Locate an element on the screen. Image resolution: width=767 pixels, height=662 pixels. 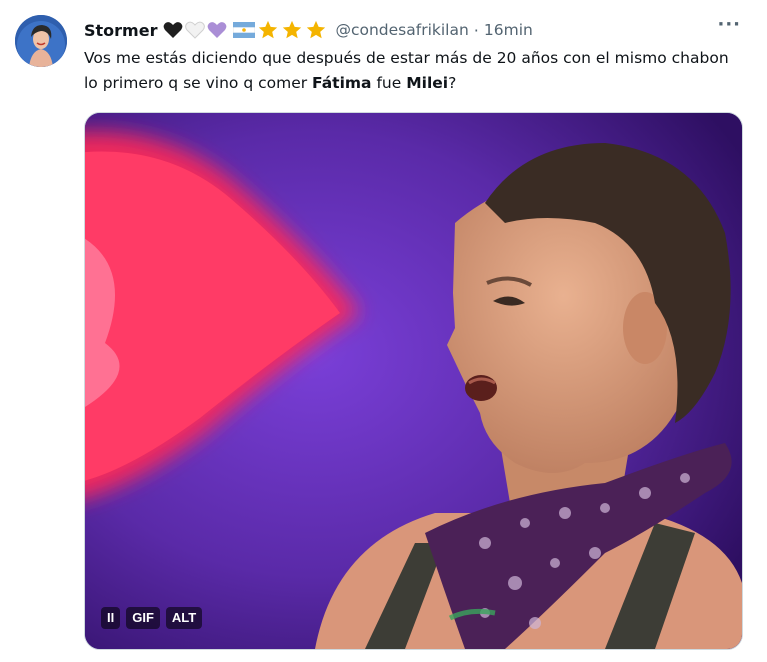
author-name: Stormer is located at coordinates (120, 30).